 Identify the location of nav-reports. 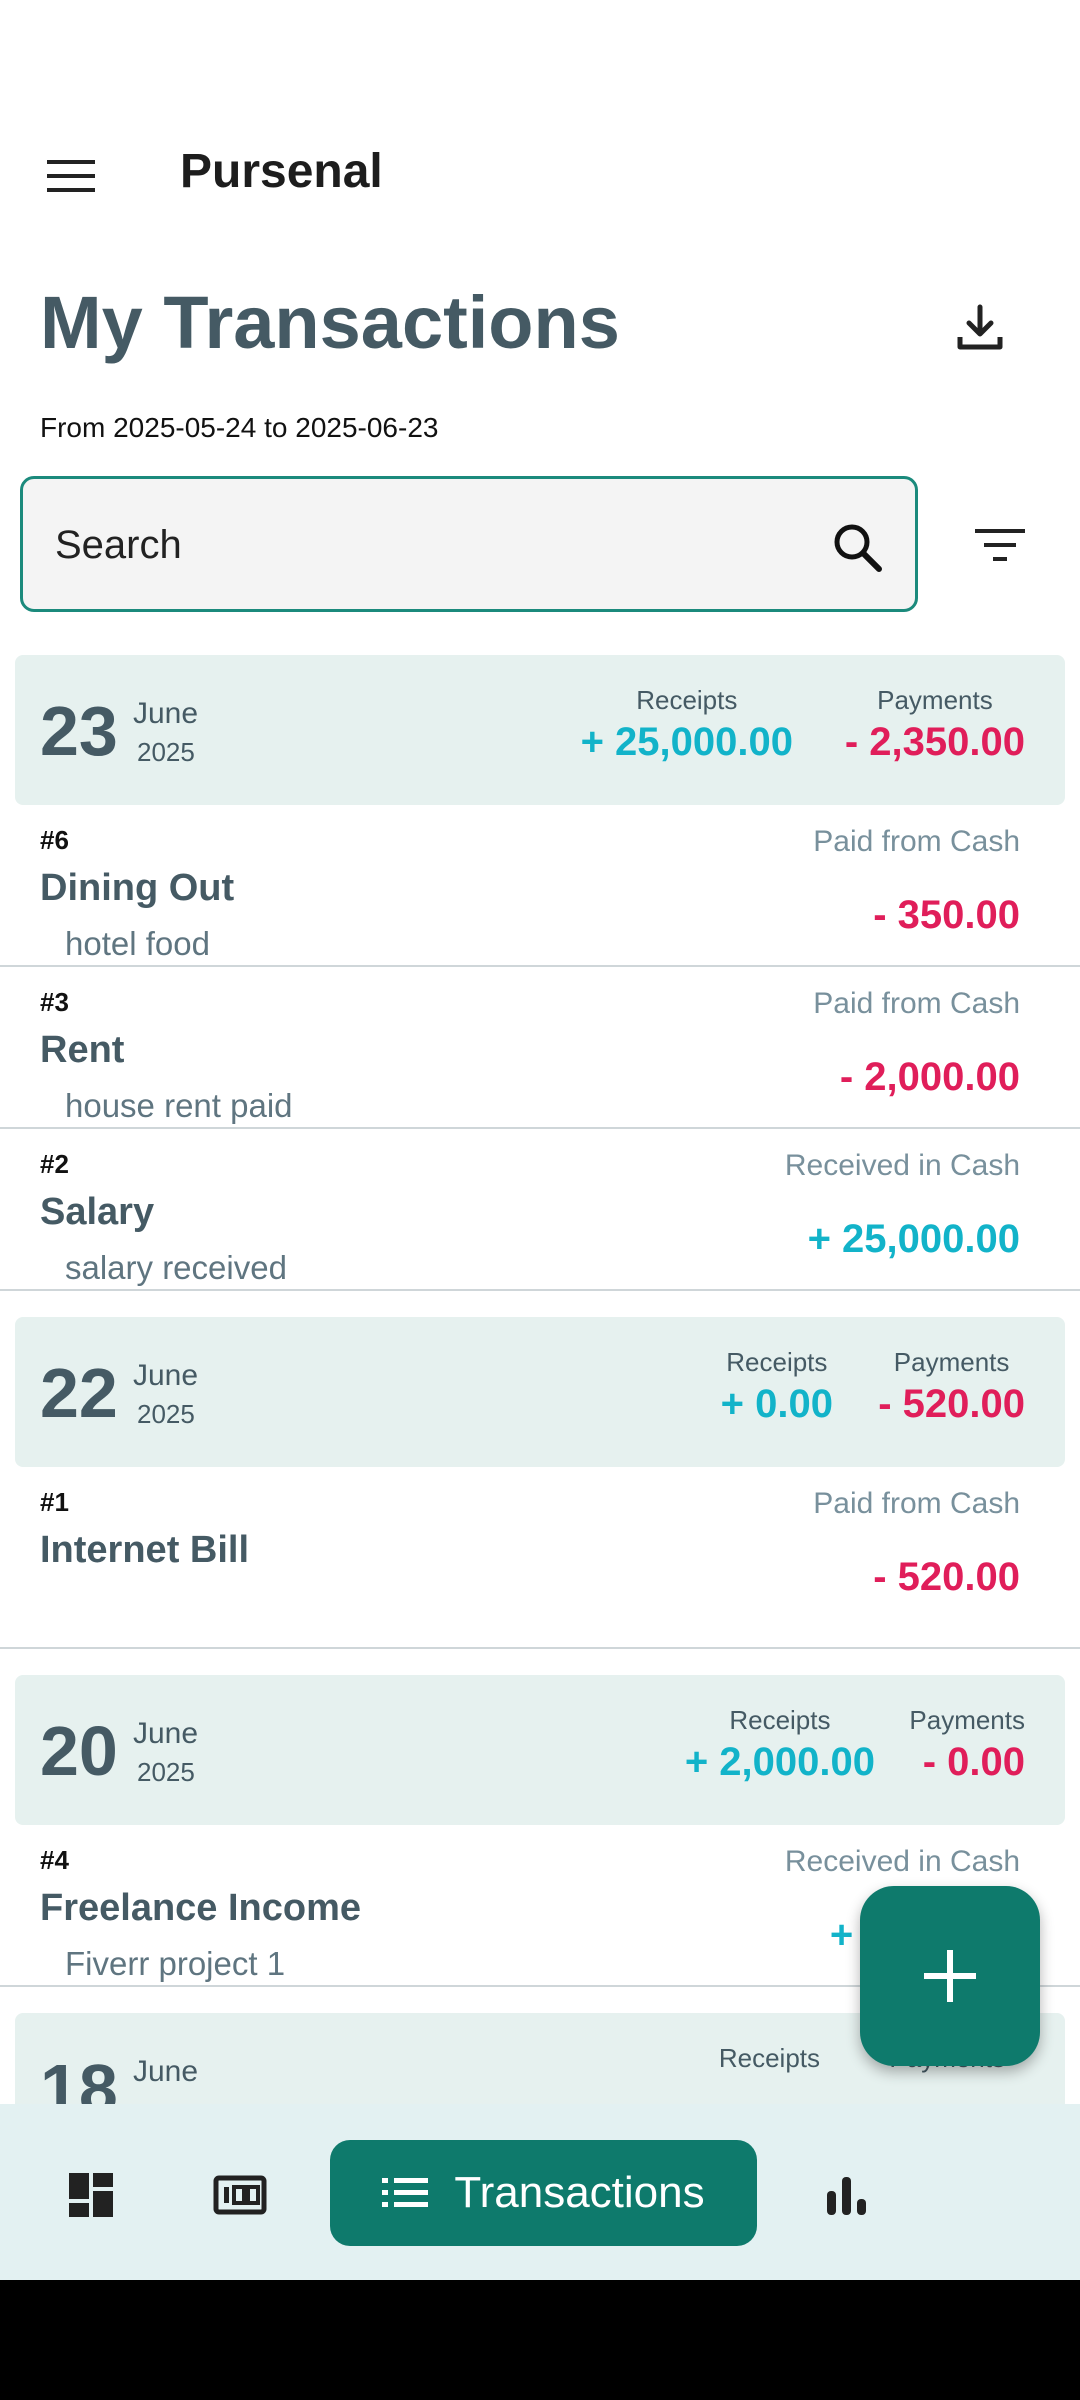
(847, 2195).